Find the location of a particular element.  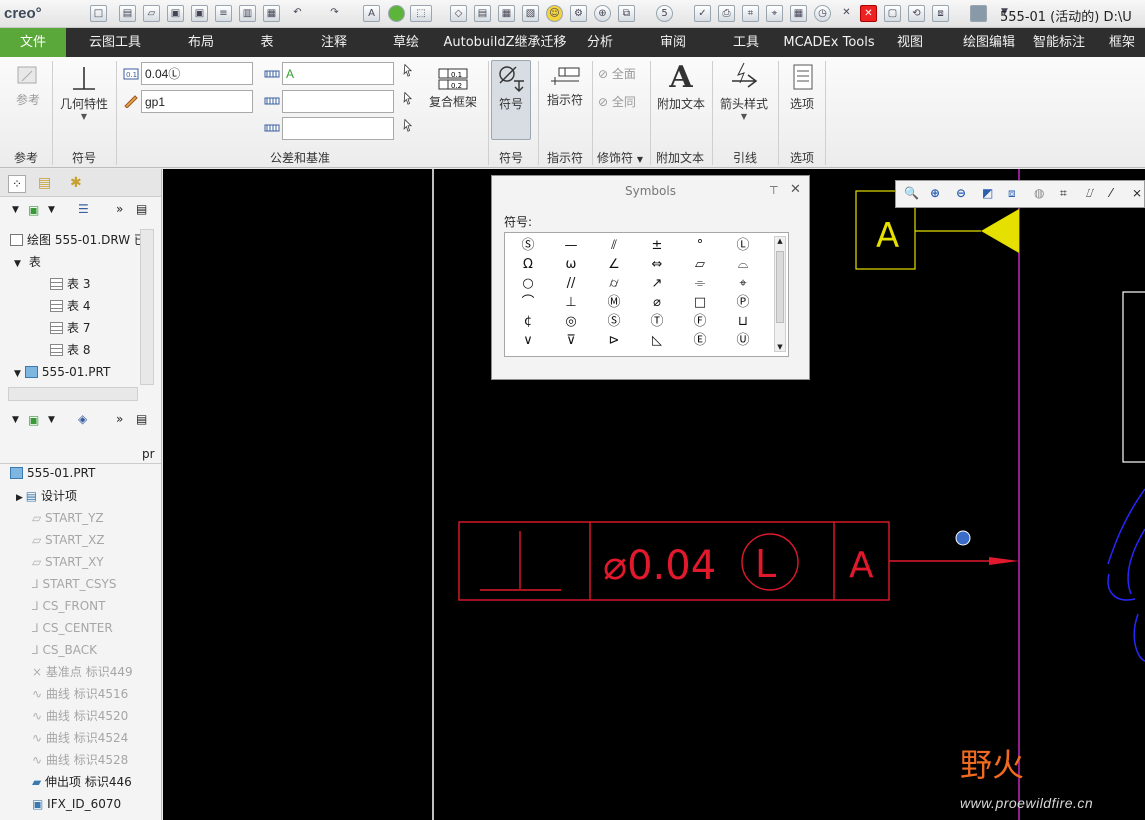

open-icon: ▤ is located at coordinates (127, 13).